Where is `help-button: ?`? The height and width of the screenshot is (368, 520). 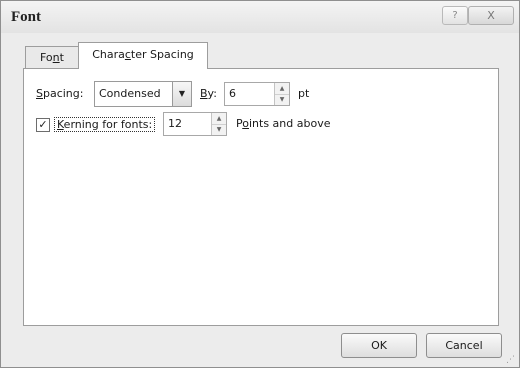 help-button: ? is located at coordinates (455, 15).